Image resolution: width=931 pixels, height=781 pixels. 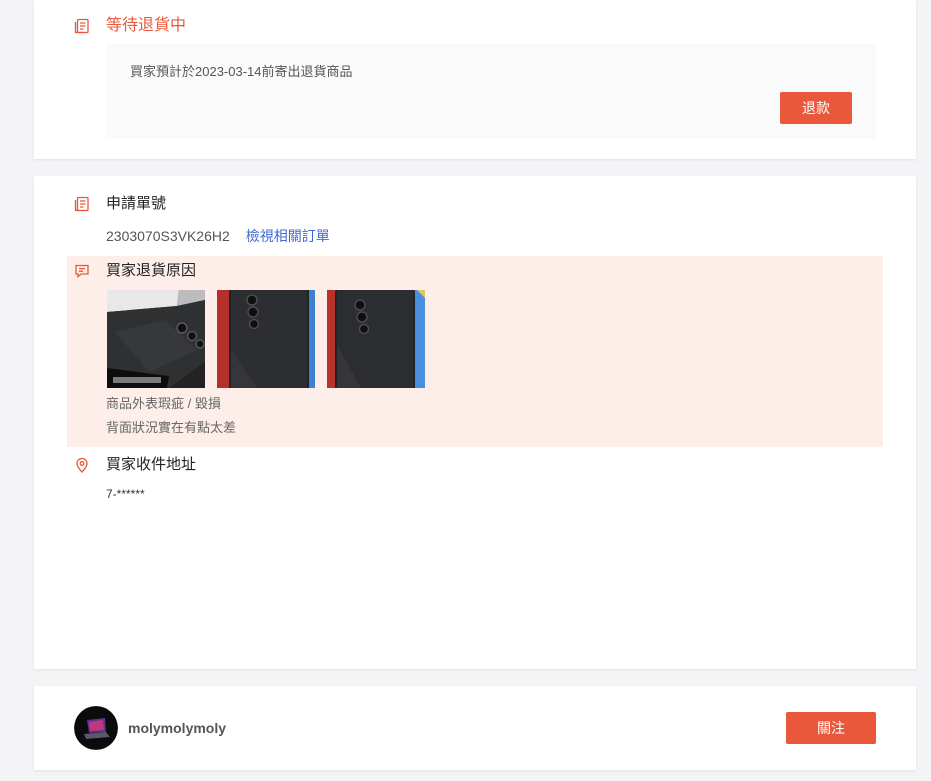 I want to click on return-deadline-message: 買家預計於2023-03-14前寄出退貨商品, so click(x=241, y=71).